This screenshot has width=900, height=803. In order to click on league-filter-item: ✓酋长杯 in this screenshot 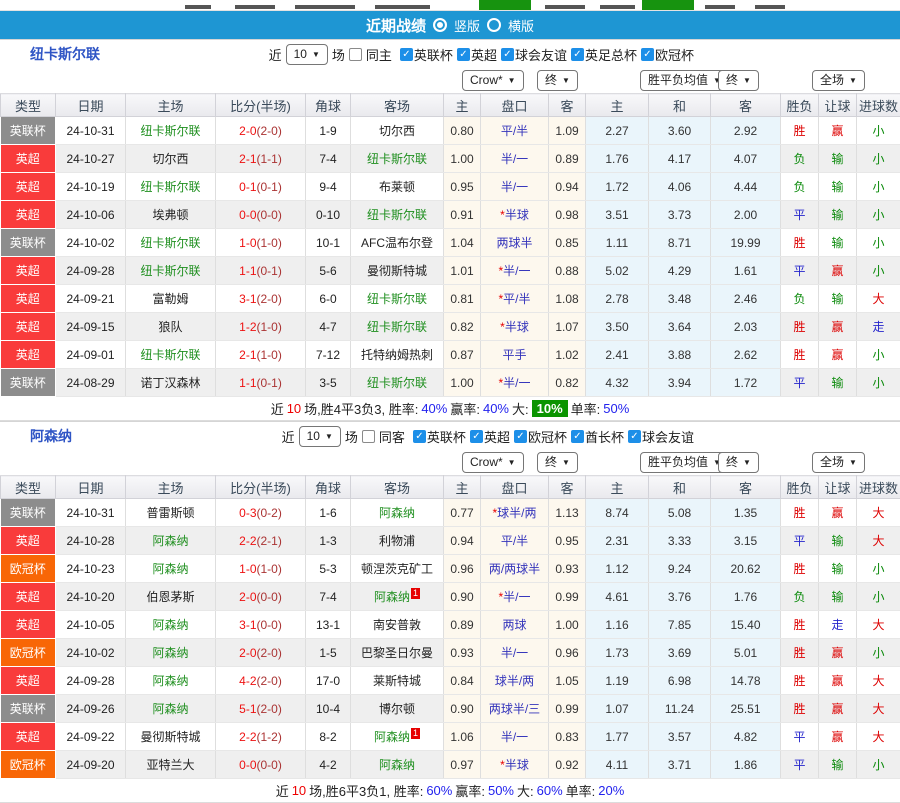, I will do `click(597, 436)`.